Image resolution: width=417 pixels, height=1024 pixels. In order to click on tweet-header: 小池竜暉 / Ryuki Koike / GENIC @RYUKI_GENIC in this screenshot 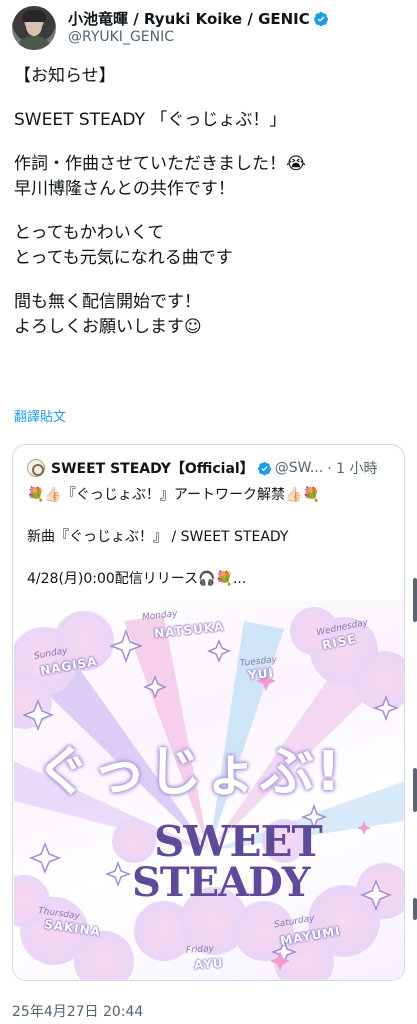, I will do `click(212, 28)`.